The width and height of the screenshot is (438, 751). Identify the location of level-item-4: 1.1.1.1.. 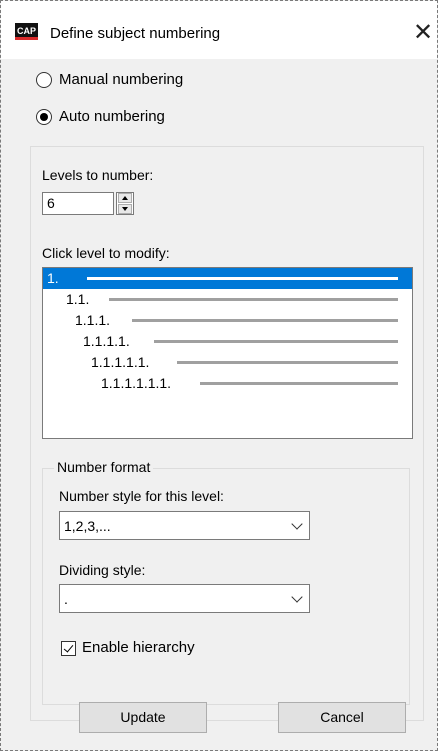
(227, 341).